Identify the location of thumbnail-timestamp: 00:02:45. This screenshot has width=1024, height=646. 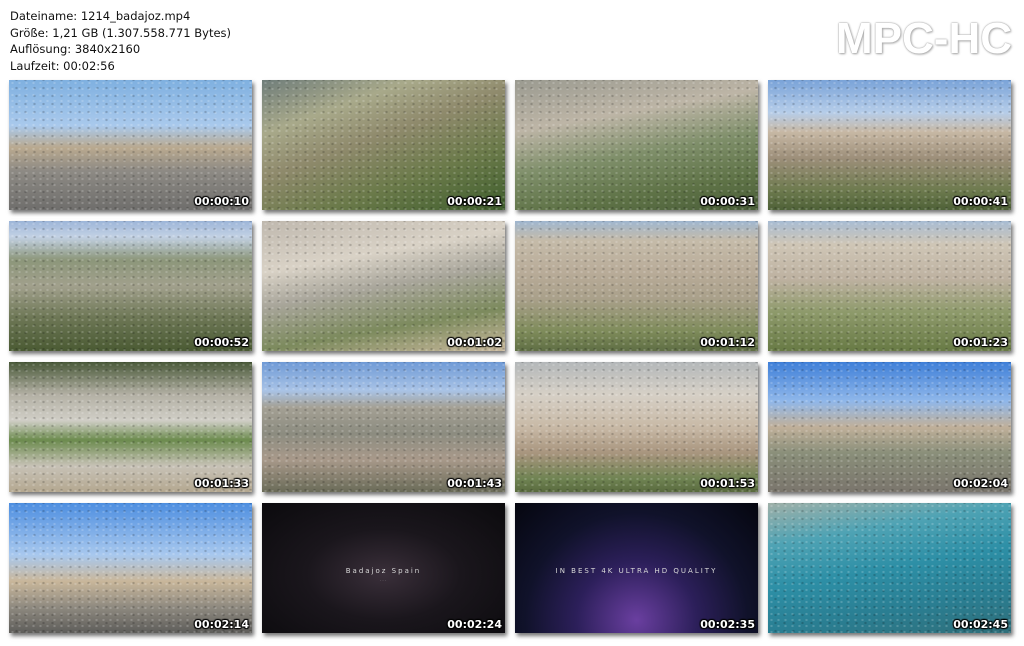
(980, 624).